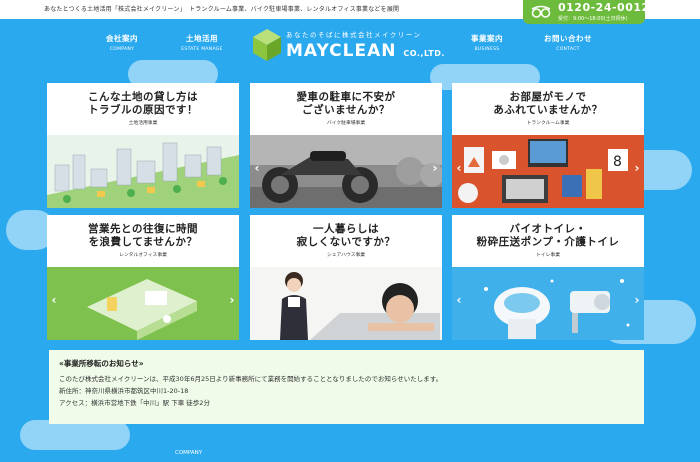 The image size is (700, 462). Describe the element at coordinates (548, 303) in the screenshot. I see `toilet-illustration` at that location.